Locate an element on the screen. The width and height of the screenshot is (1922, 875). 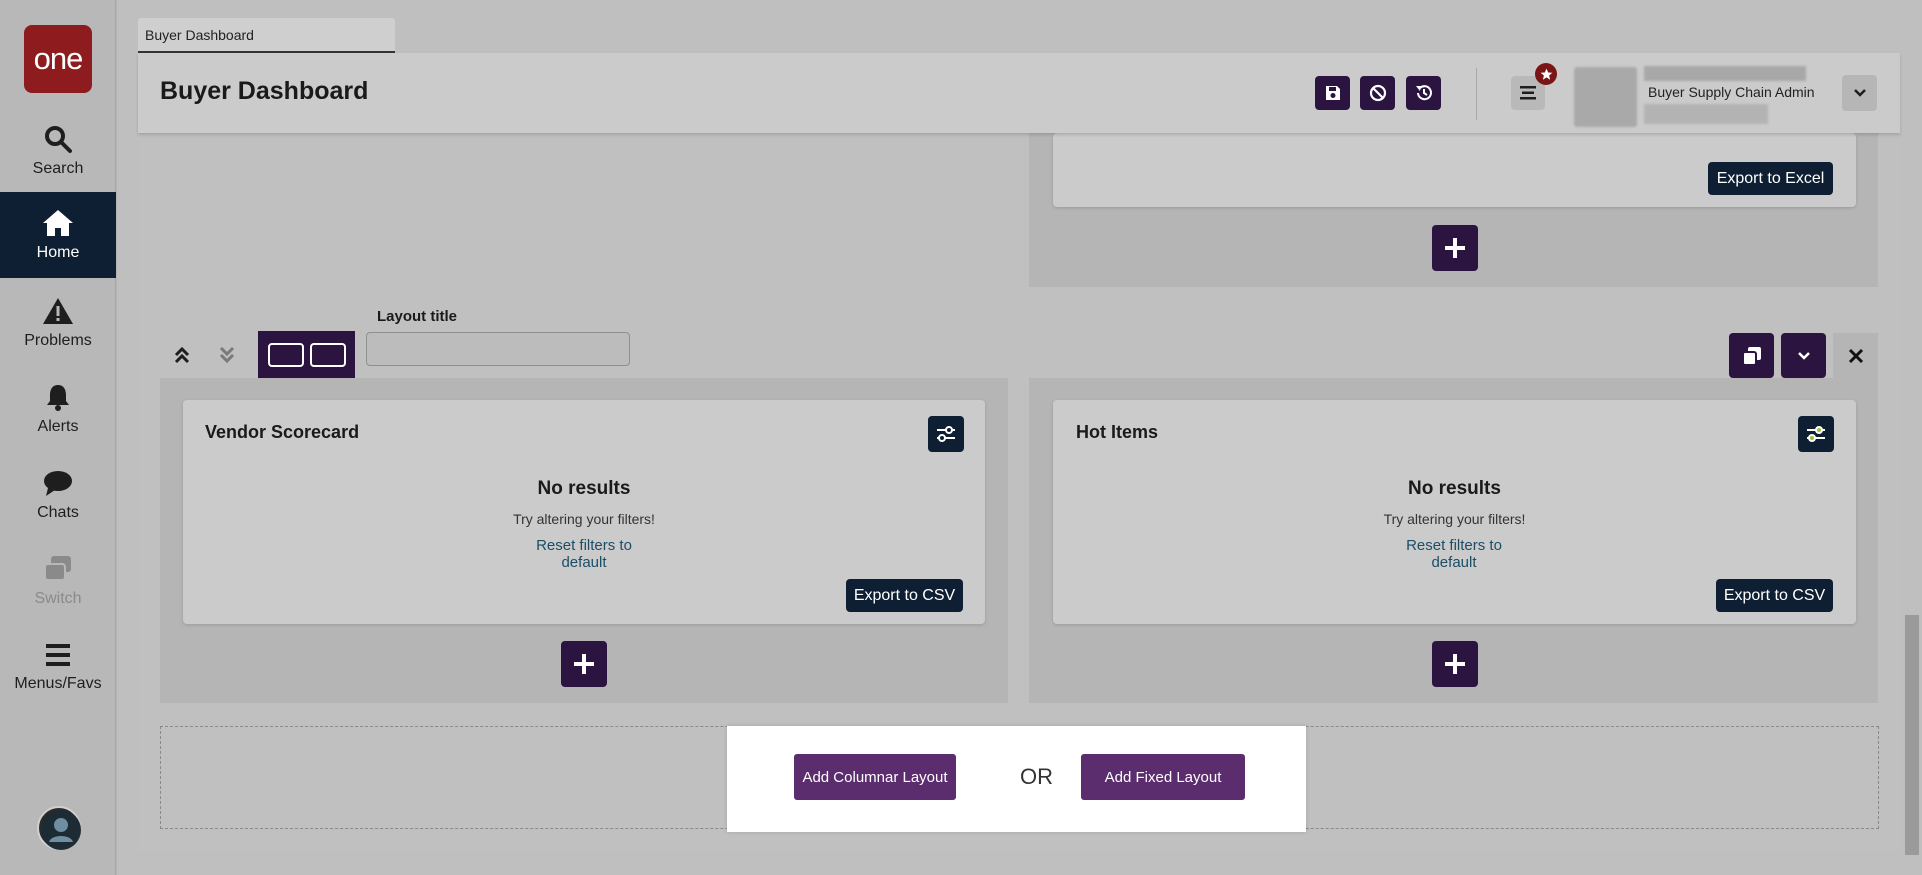
ban-icon is located at coordinates (1377, 93).